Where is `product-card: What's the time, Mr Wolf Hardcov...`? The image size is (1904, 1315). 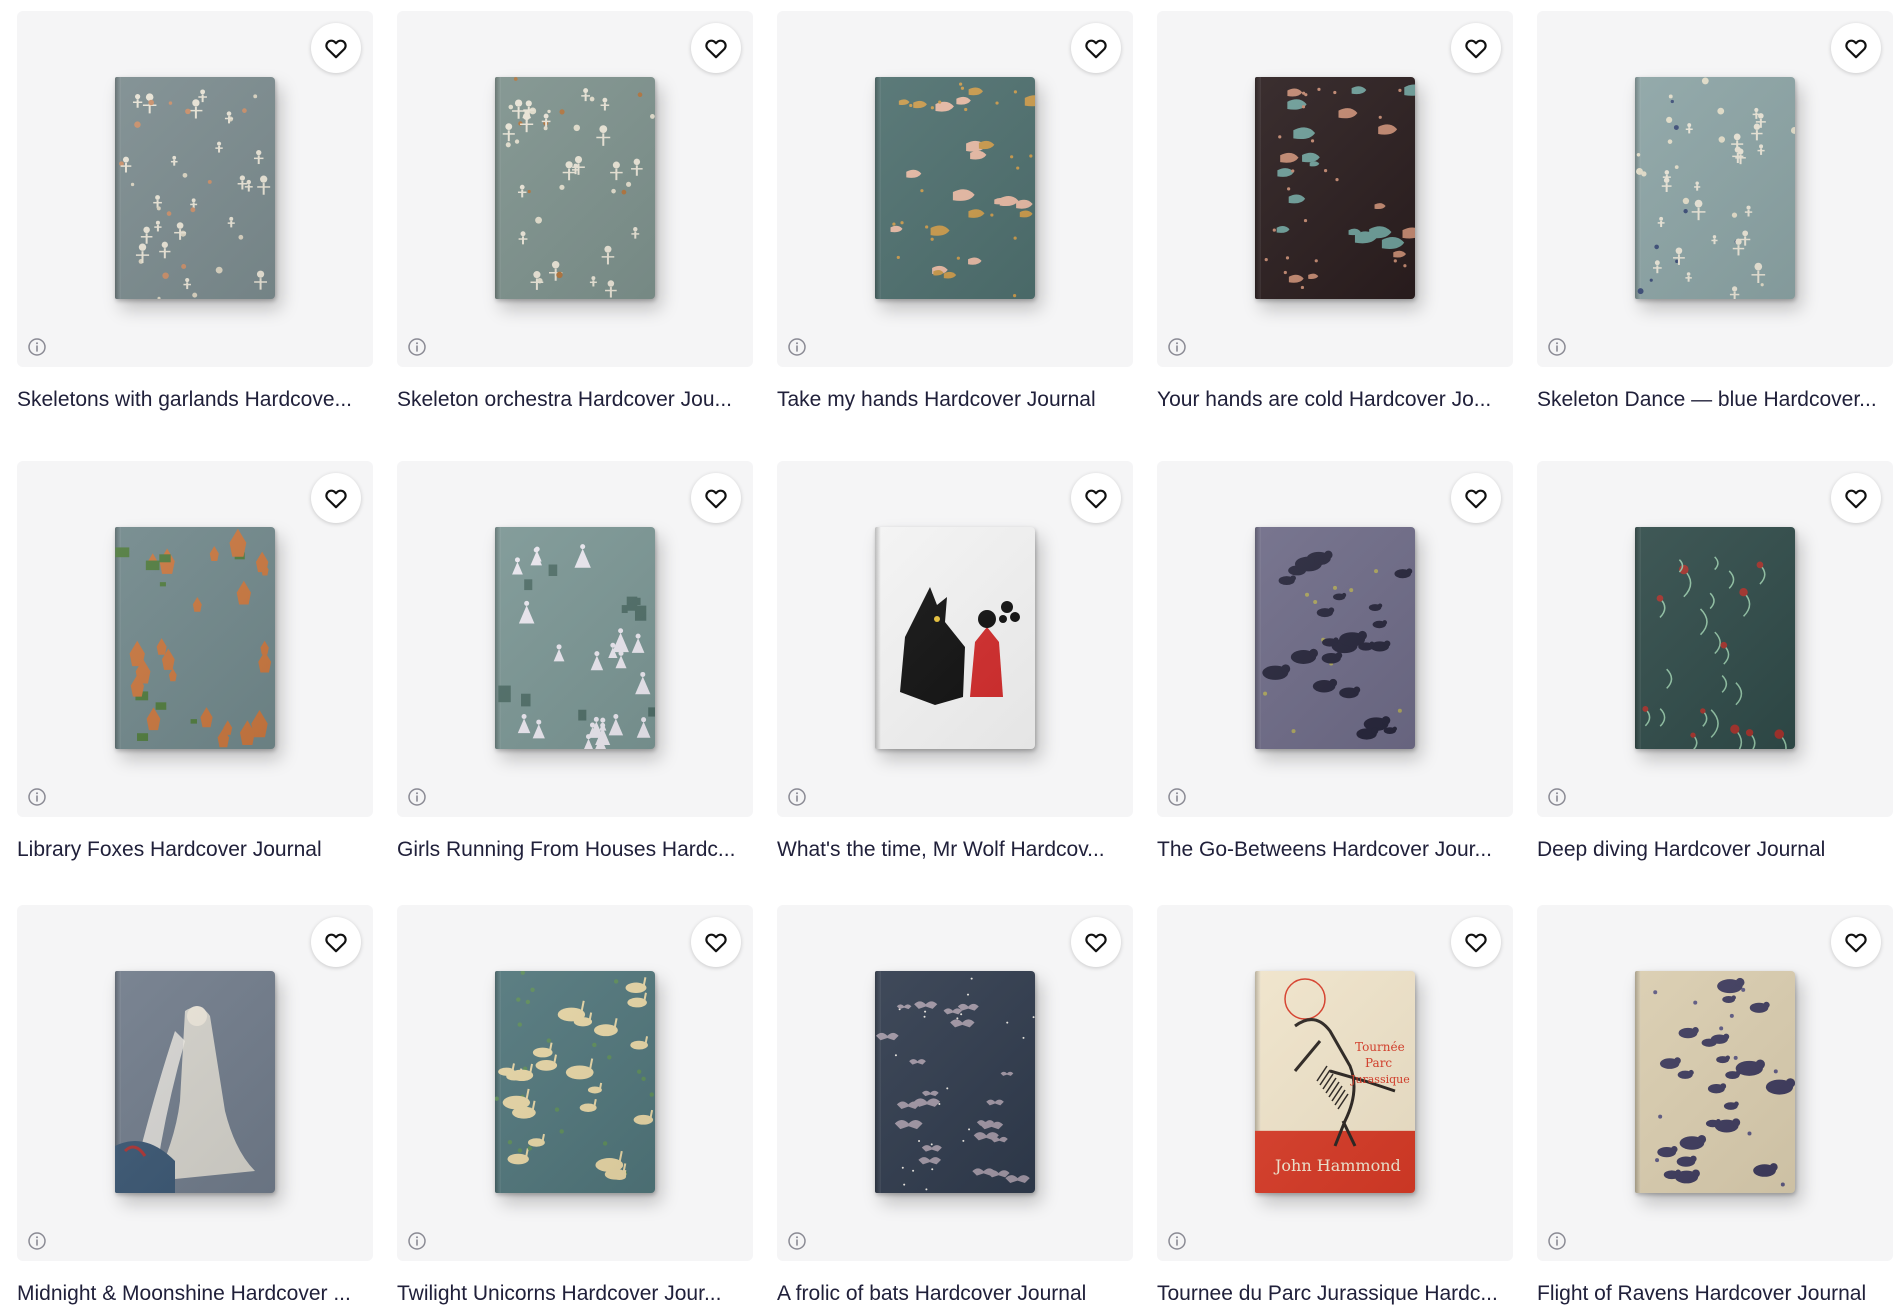 product-card: What's the time, Mr Wolf Hardcov... is located at coordinates (955, 683).